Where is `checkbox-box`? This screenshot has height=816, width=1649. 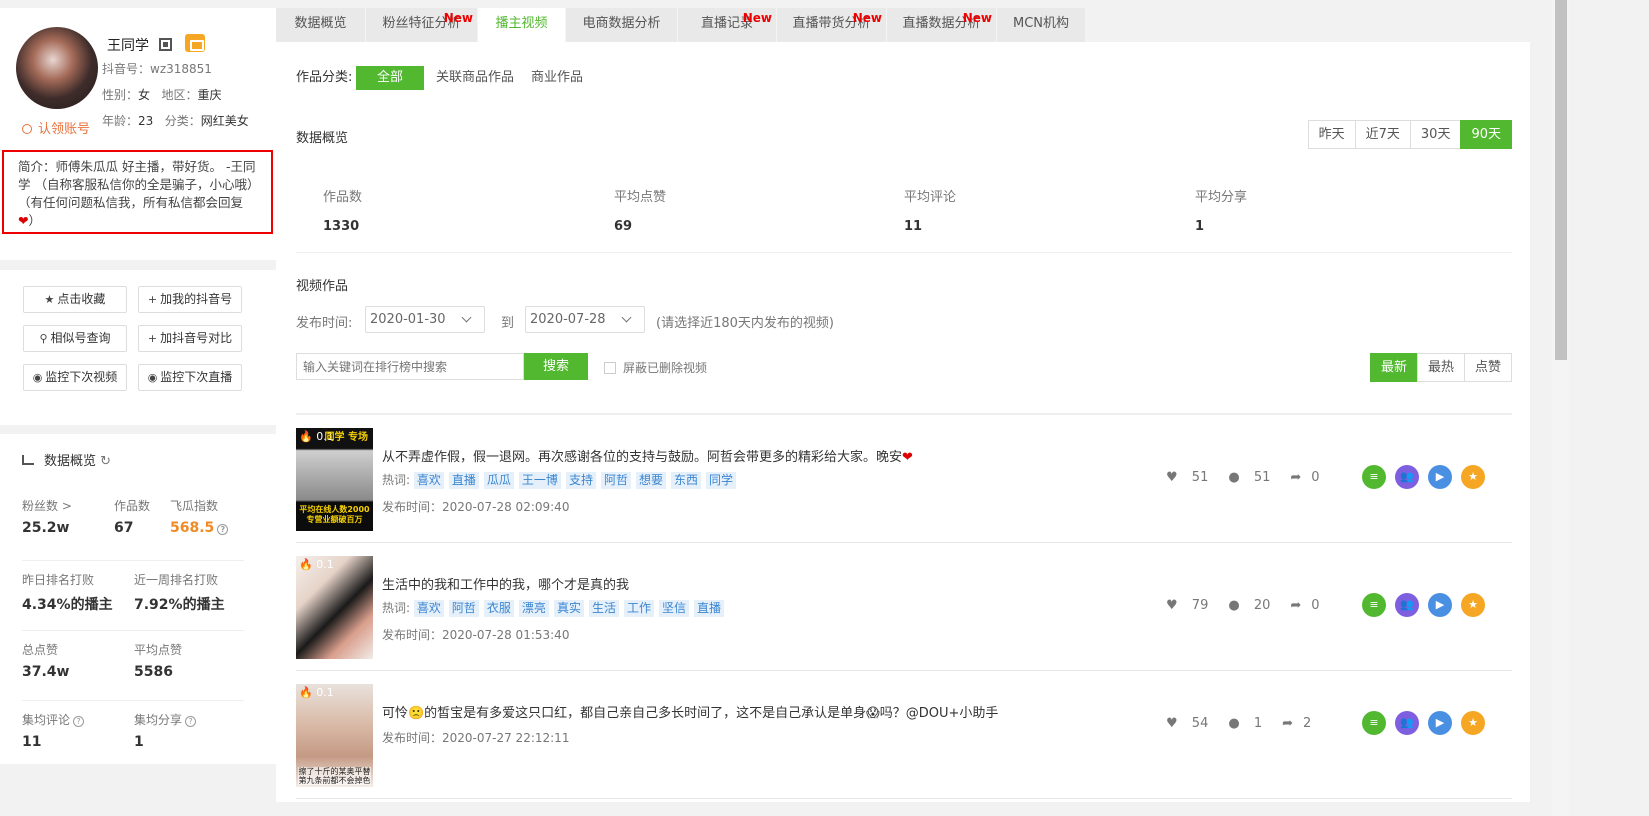
checkbox-box is located at coordinates (610, 368).